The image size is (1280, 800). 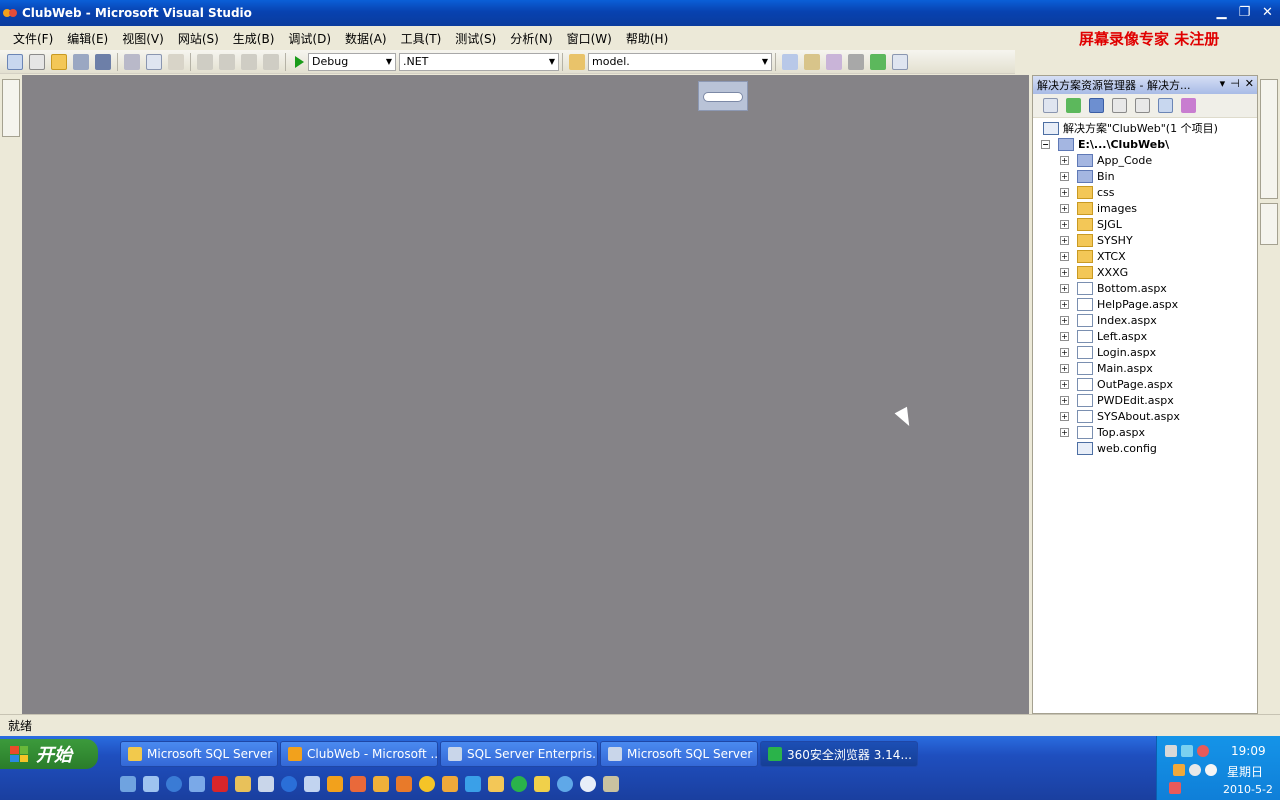 I want to click on chevron-down-icon: ▾, so click(x=1223, y=83).